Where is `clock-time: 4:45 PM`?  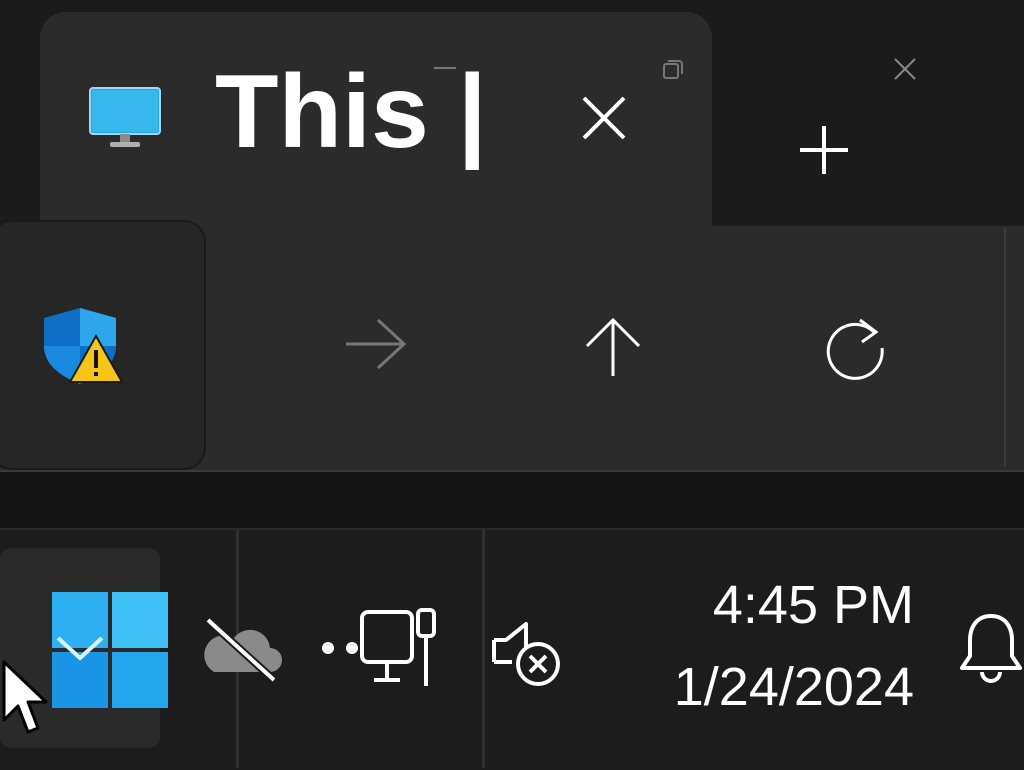
clock-time: 4:45 PM is located at coordinates (813, 605).